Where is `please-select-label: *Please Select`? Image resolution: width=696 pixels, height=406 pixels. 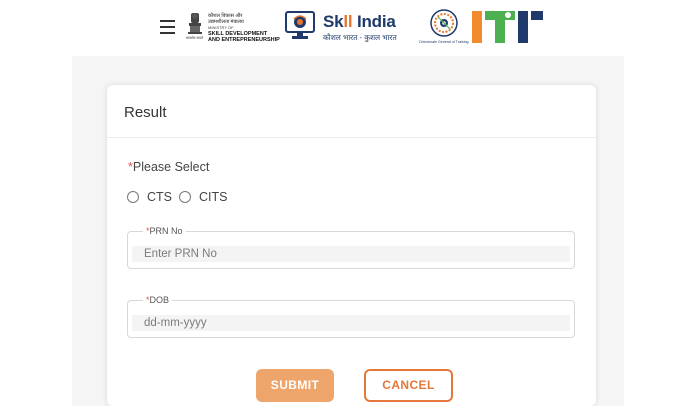
please-select-label: *Please Select is located at coordinates (168, 167).